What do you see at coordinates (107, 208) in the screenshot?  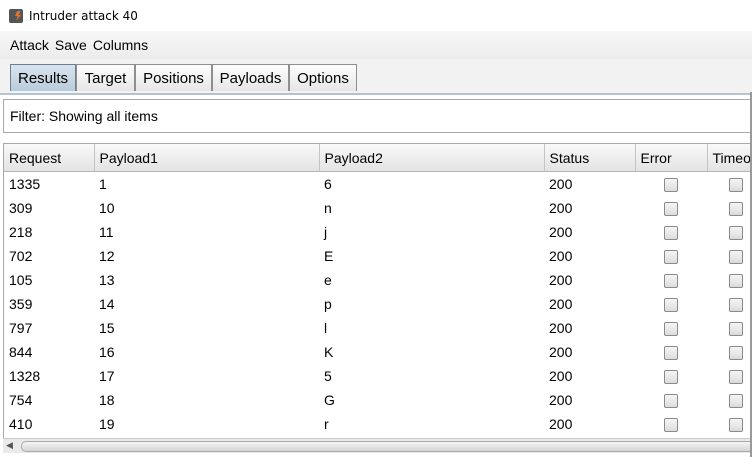 I see `cell-payload1: 10` at bounding box center [107, 208].